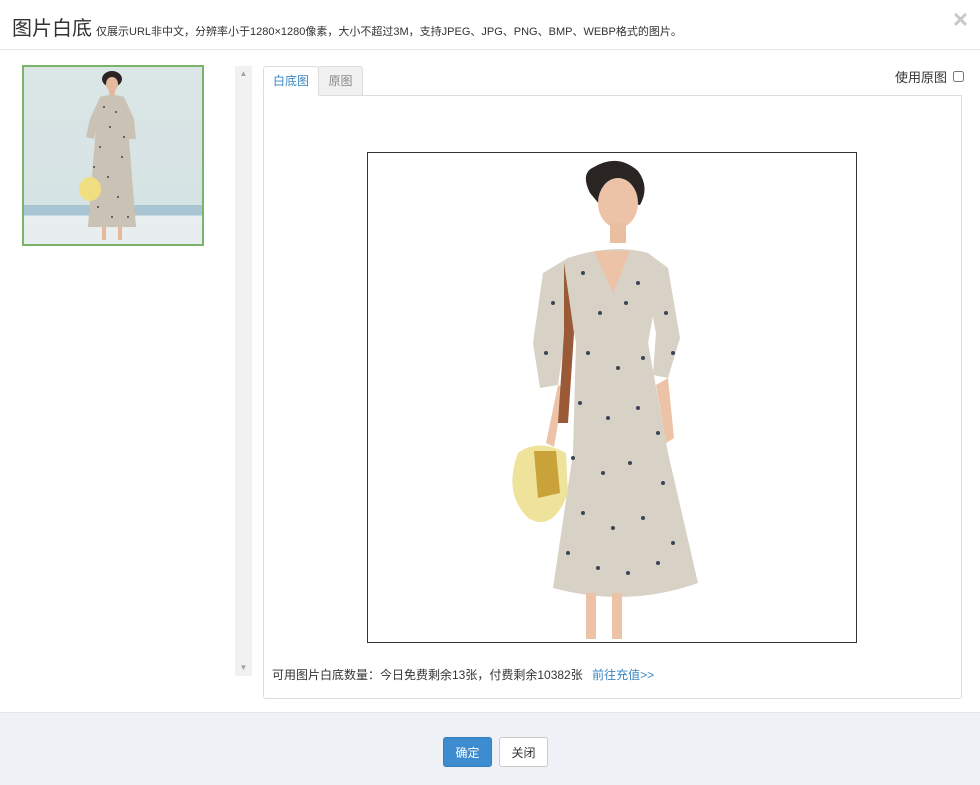 The image size is (980, 785). I want to click on quota-info: 可用图片白底数量：今日免费剩余13张，付费剩余10382张 前往充值>>, so click(463, 674).